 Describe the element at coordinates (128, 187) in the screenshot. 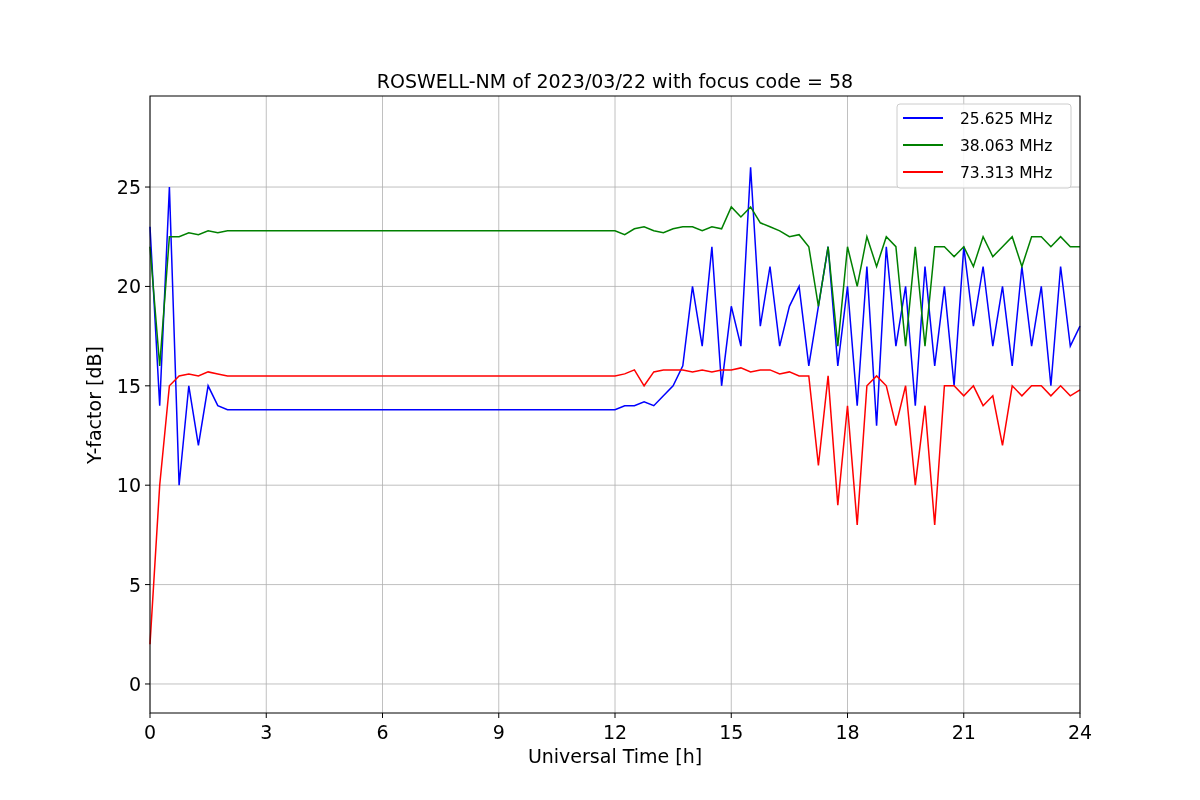

I see `tick-label: 25` at that location.